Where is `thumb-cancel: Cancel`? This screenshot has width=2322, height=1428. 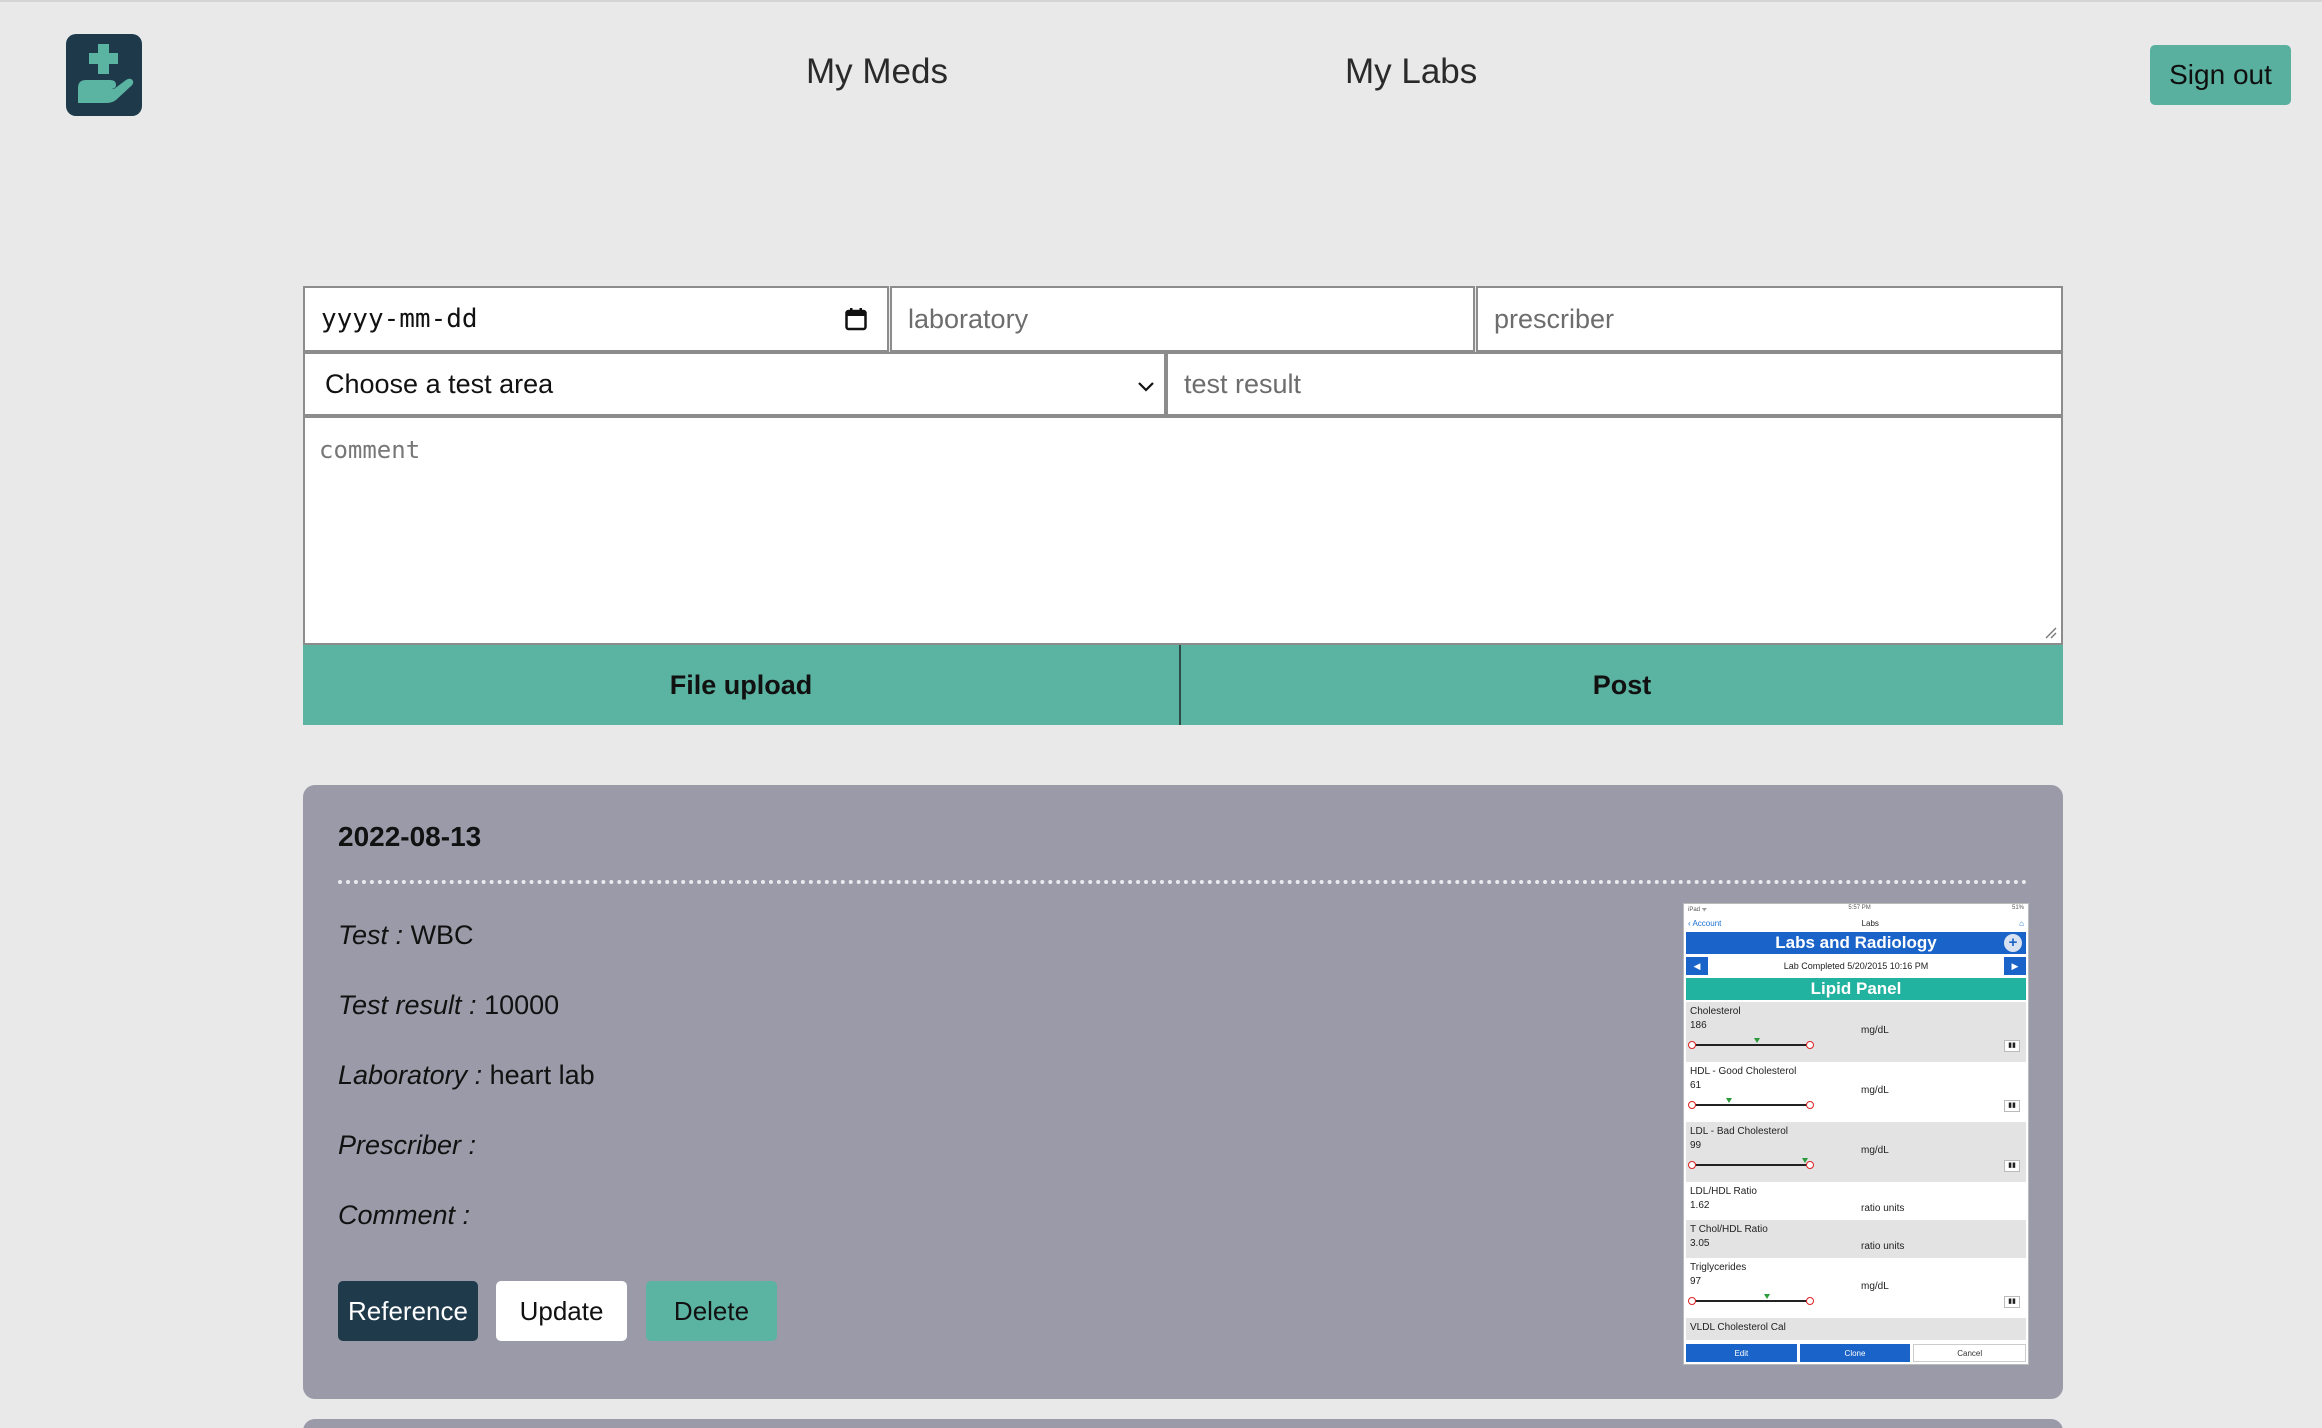
thumb-cancel: Cancel is located at coordinates (1970, 1353).